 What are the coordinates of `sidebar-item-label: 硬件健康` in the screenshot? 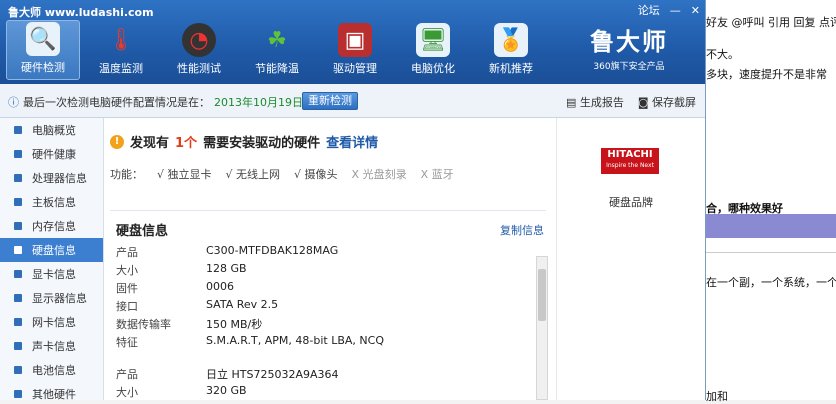 It's located at (54, 154).